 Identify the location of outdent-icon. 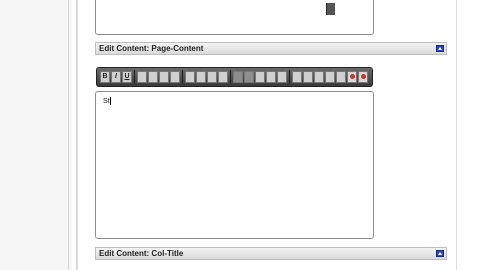
(212, 77).